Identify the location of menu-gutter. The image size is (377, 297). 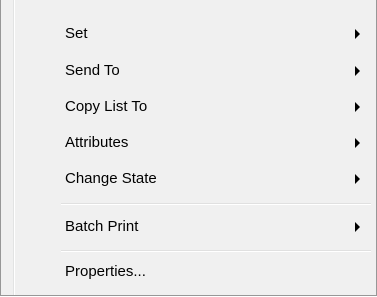
(7, 147).